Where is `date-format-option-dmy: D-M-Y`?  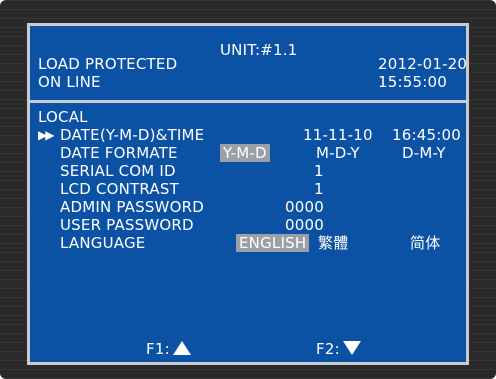 date-format-option-dmy: D-M-Y is located at coordinates (424, 153).